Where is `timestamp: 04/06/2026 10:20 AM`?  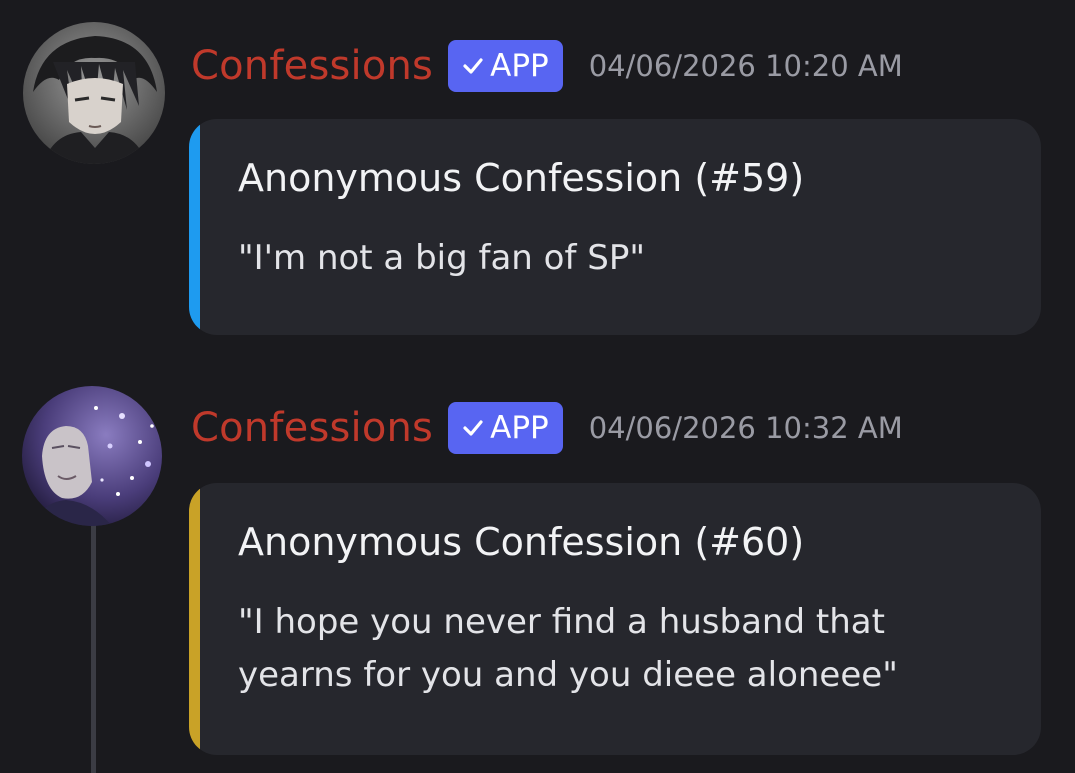
timestamp: 04/06/2026 10:20 AM is located at coordinates (746, 66).